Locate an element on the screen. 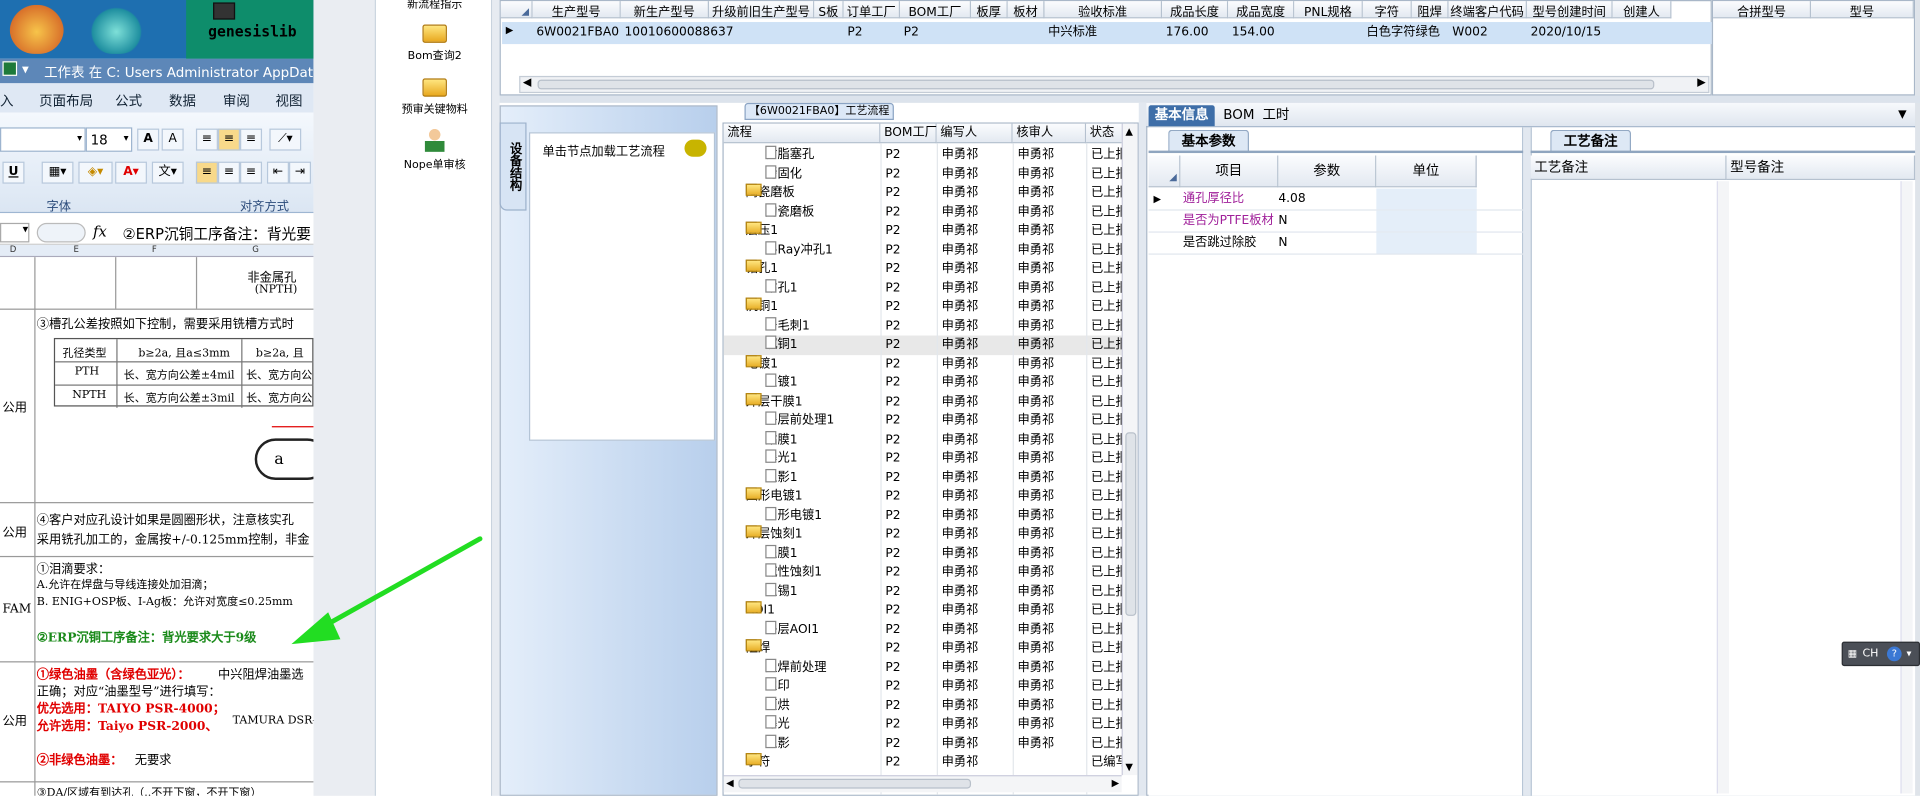  tree-node: 树脂塞孔 is located at coordinates (789, 154).